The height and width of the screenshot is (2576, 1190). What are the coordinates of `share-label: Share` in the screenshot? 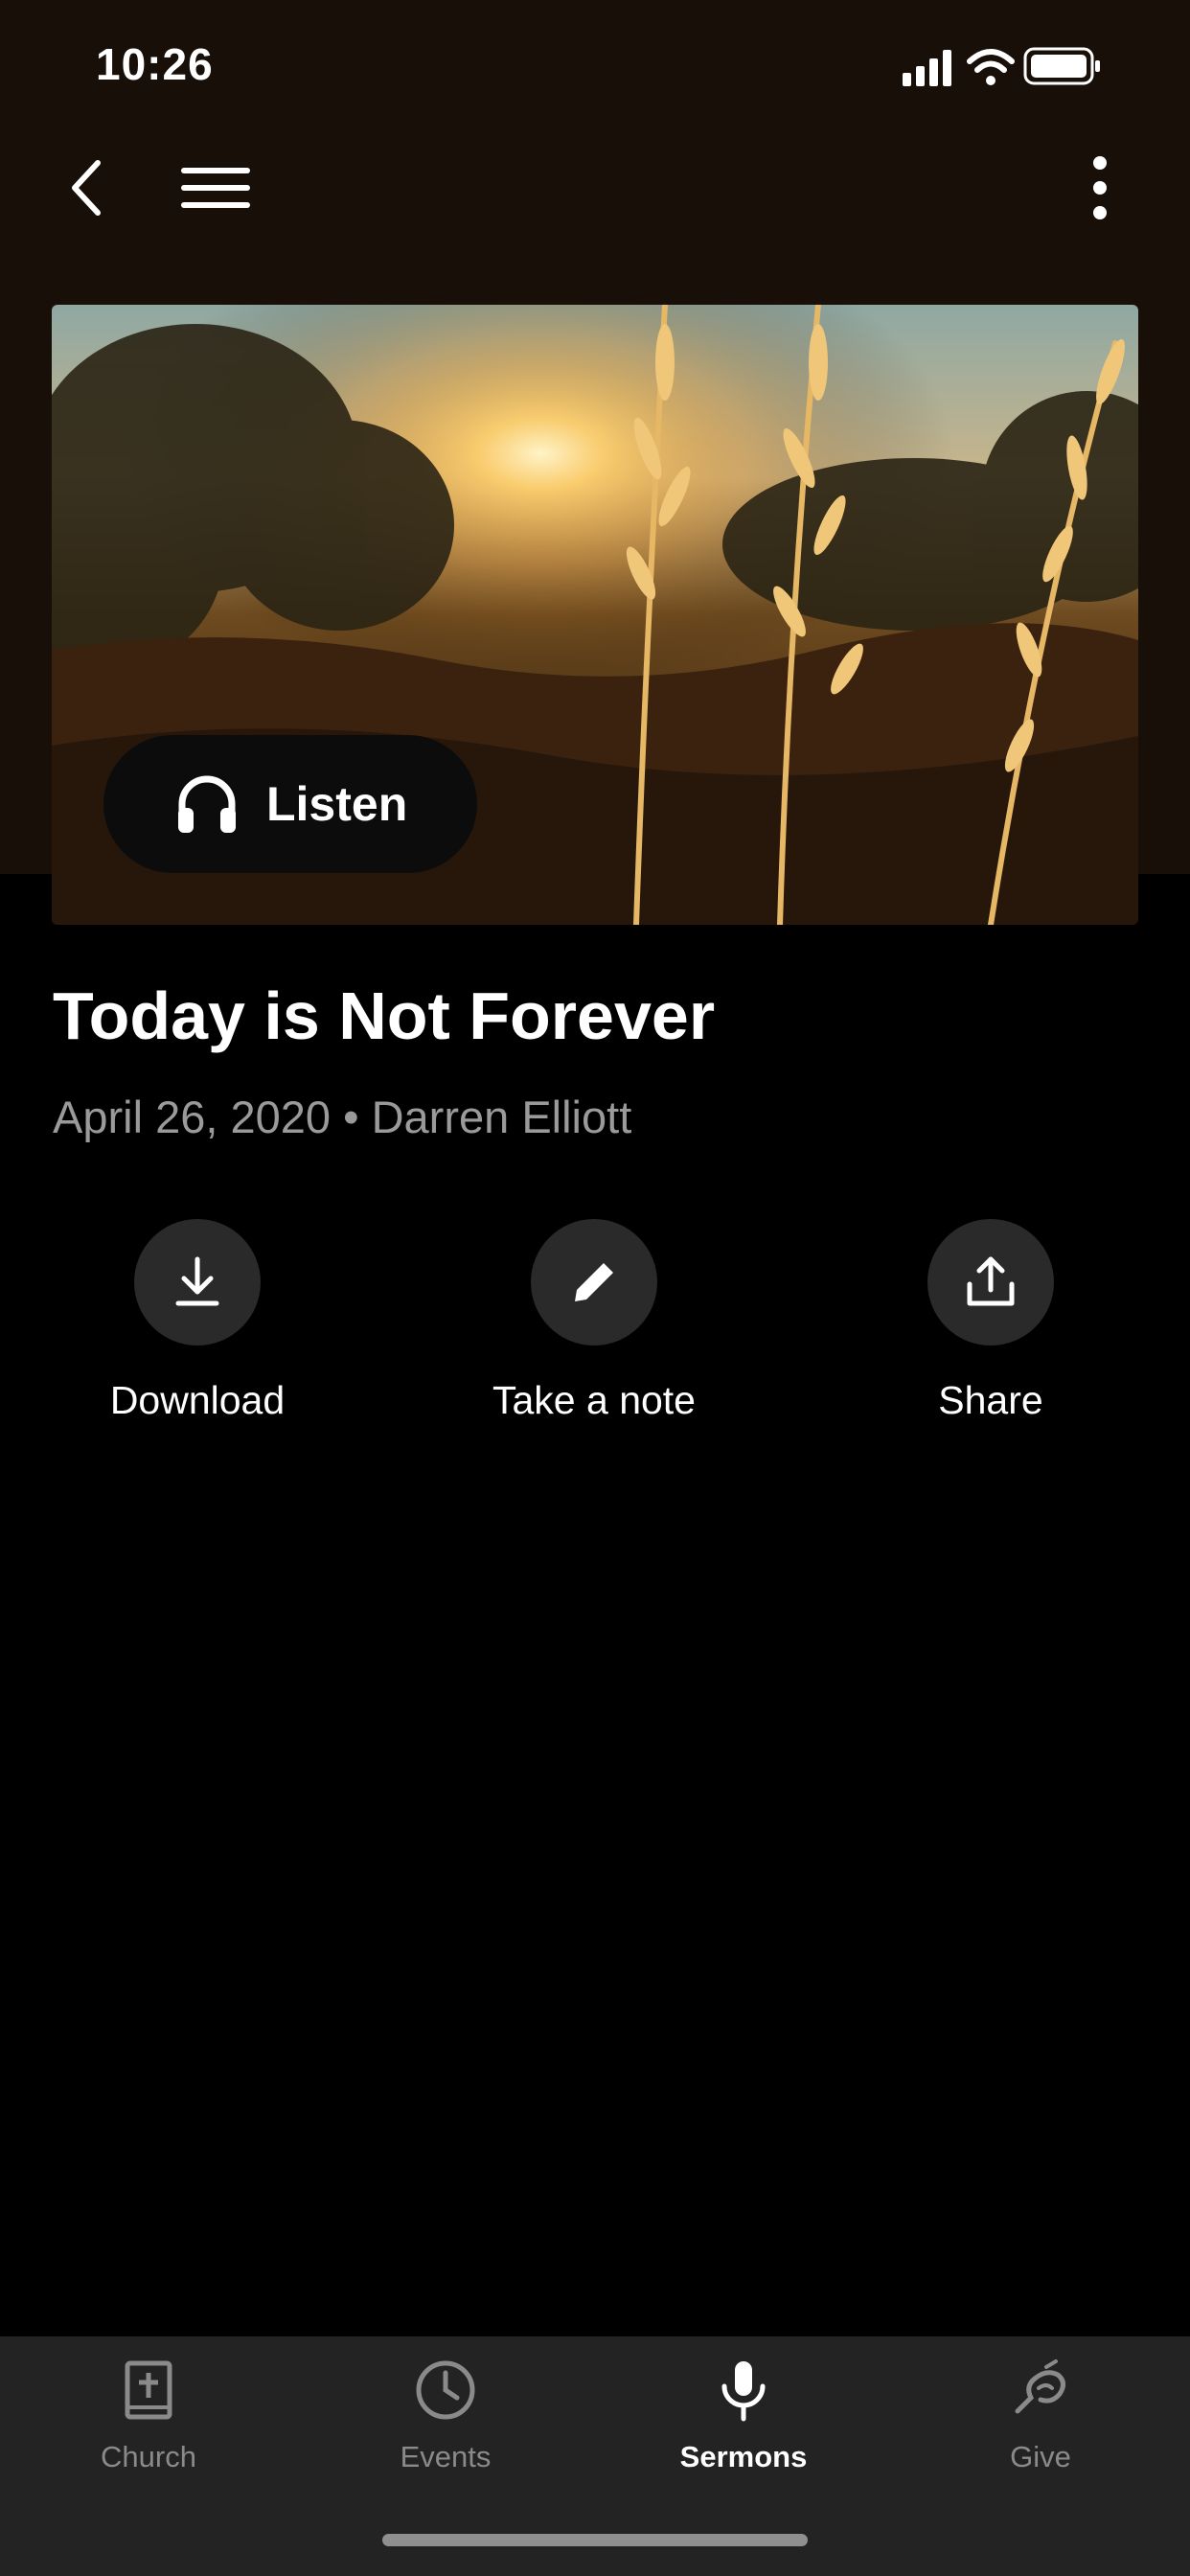 It's located at (990, 1400).